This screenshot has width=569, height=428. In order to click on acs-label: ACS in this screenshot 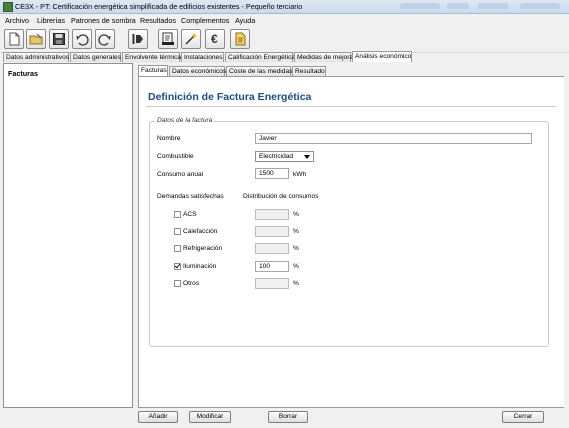, I will do `click(190, 214)`.